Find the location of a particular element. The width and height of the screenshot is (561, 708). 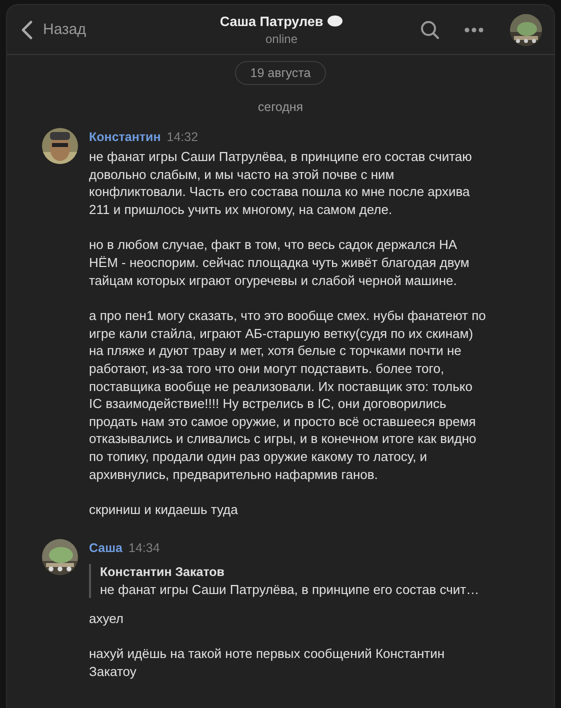

chat-title: Саша Патрулев is located at coordinates (272, 21).